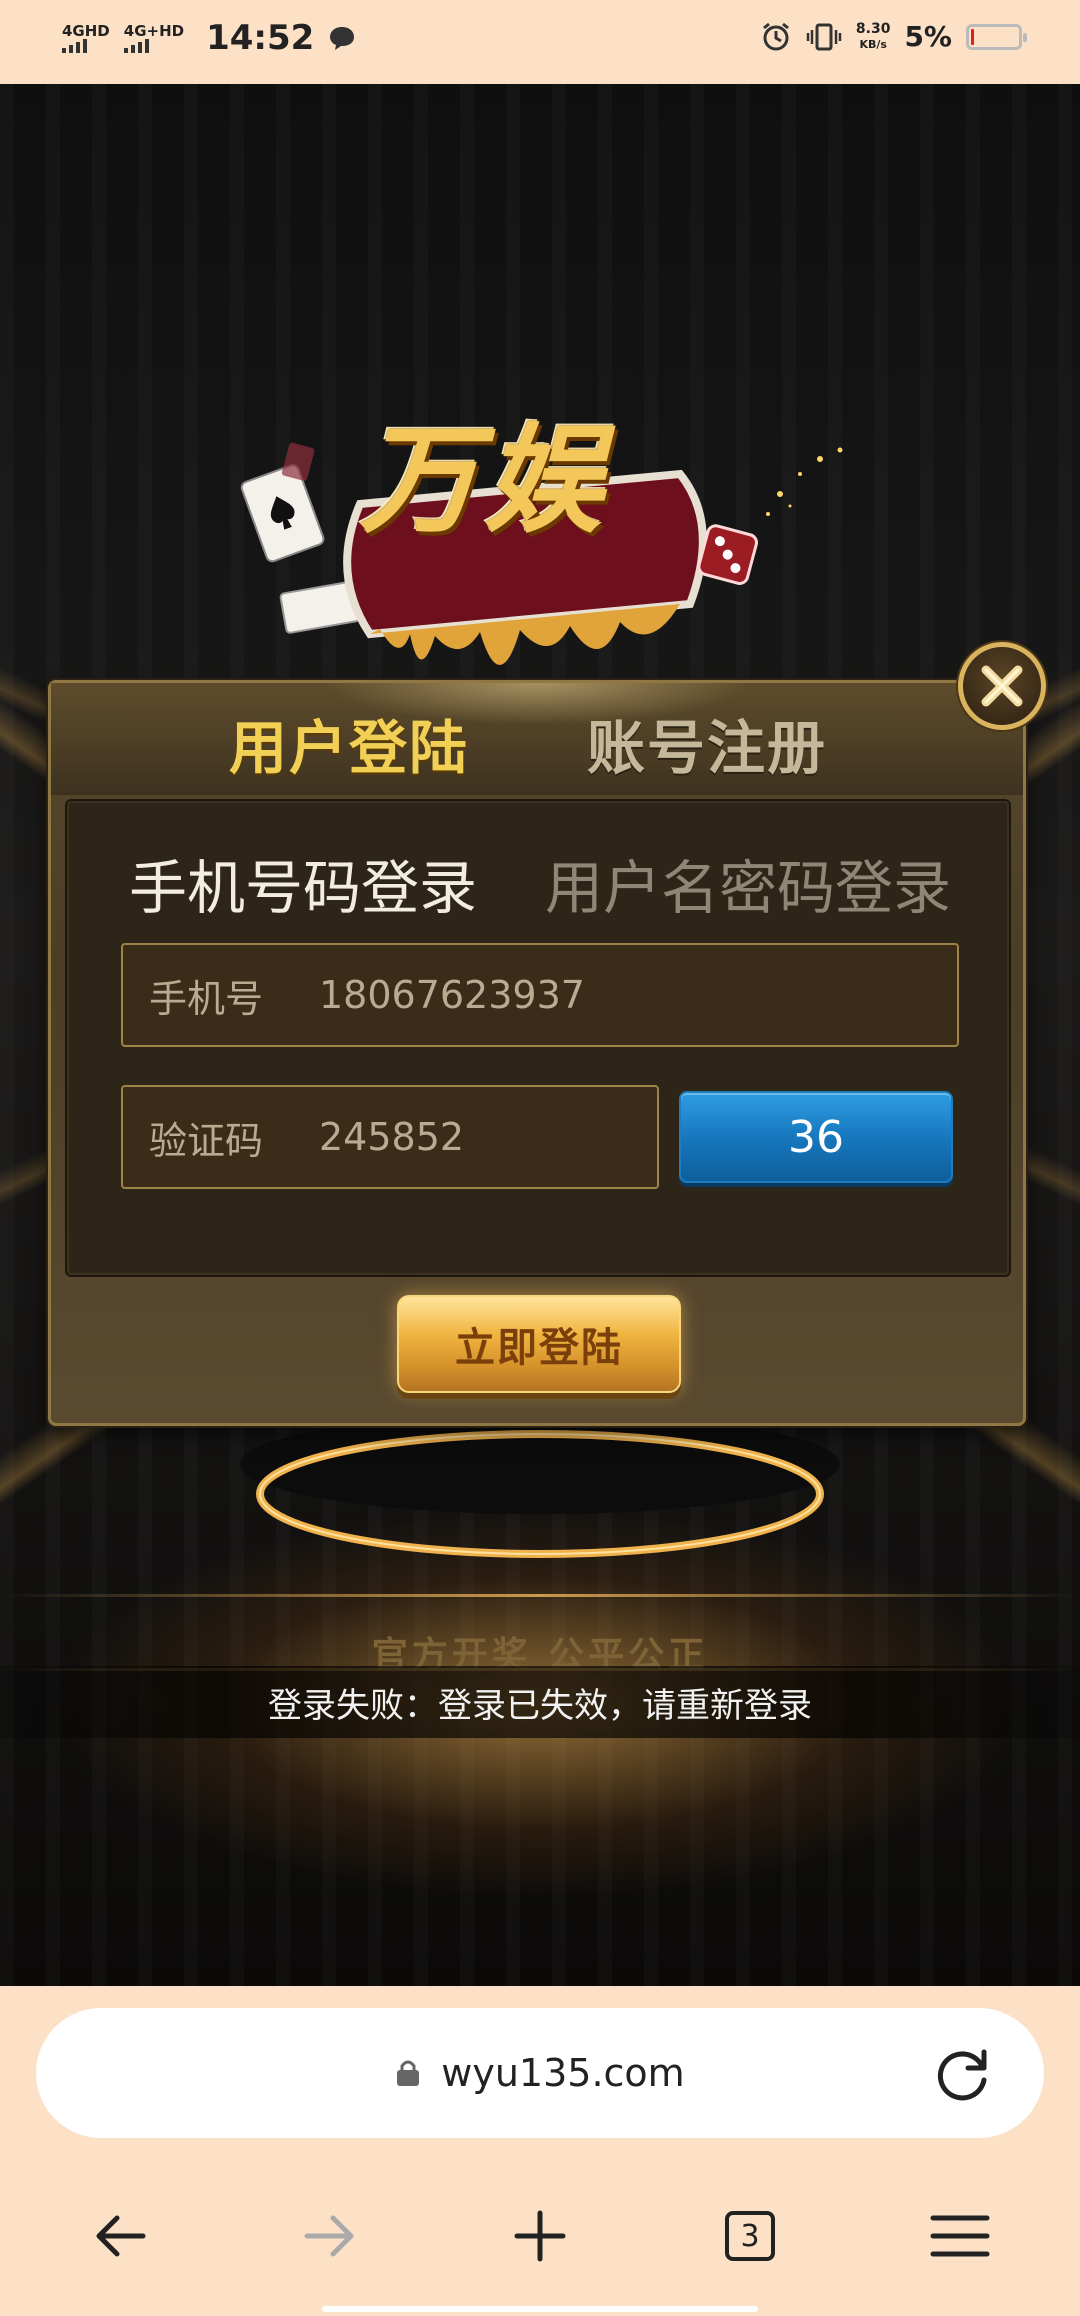 The width and height of the screenshot is (1080, 2316). I want to click on error-toast: 登录失败：登录已失效，请重新登录, so click(540, 1702).